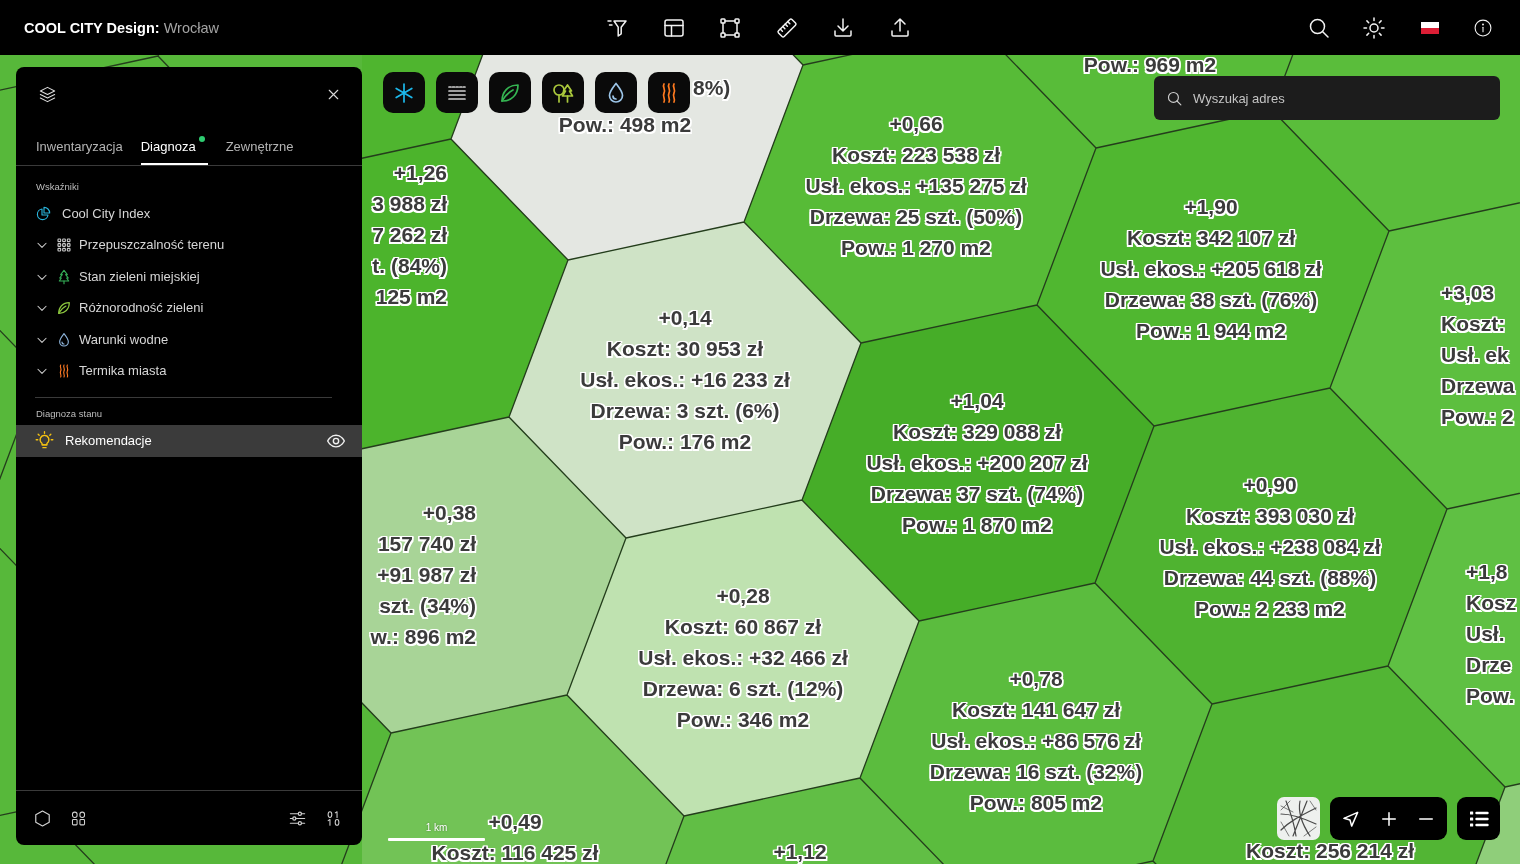 The height and width of the screenshot is (864, 1520). Describe the element at coordinates (42, 818) in the screenshot. I see `hexagon-icon` at that location.